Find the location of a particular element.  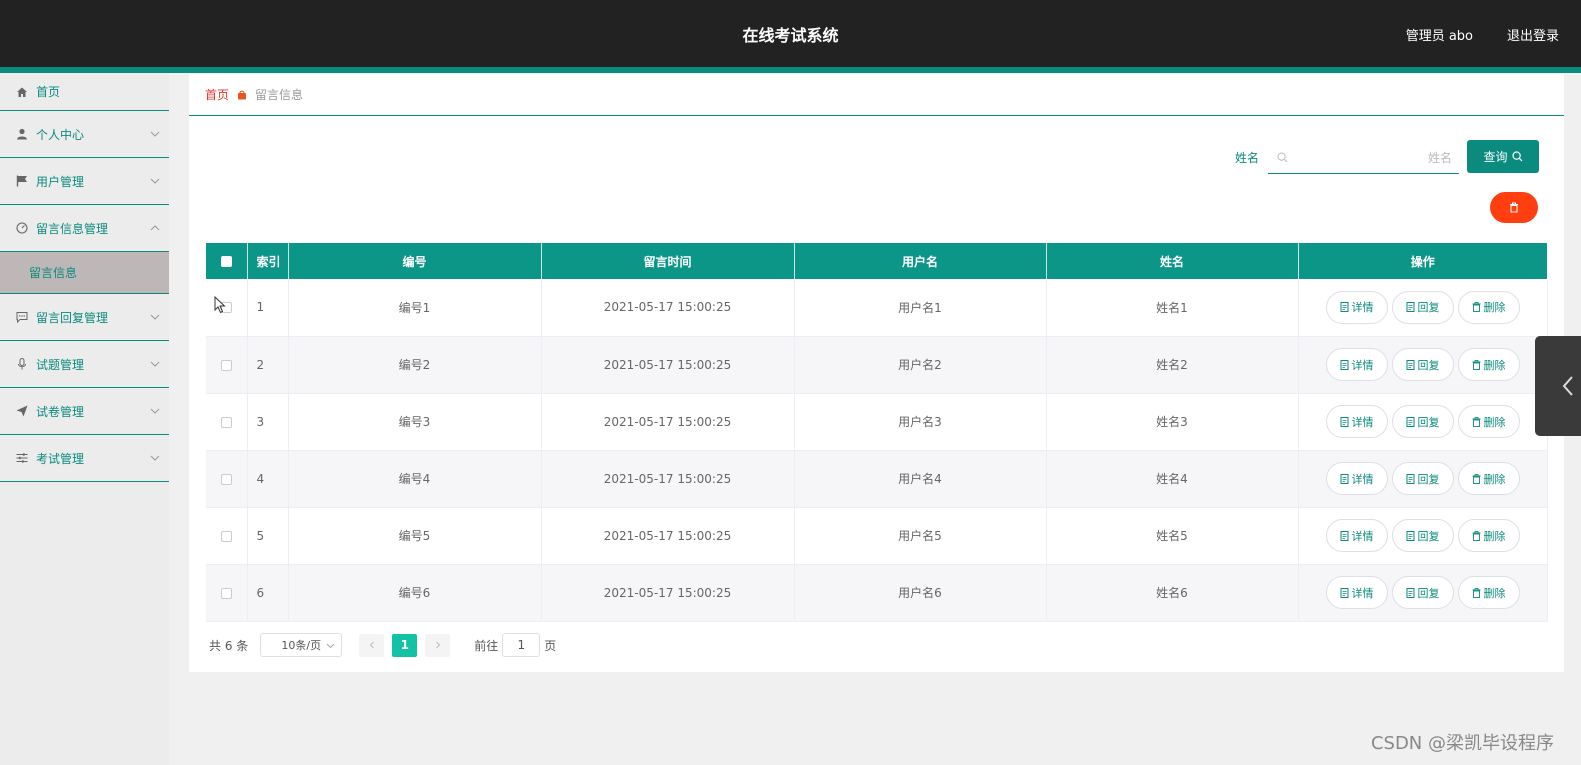

logout-link: 退出登录 is located at coordinates (1533, 34).